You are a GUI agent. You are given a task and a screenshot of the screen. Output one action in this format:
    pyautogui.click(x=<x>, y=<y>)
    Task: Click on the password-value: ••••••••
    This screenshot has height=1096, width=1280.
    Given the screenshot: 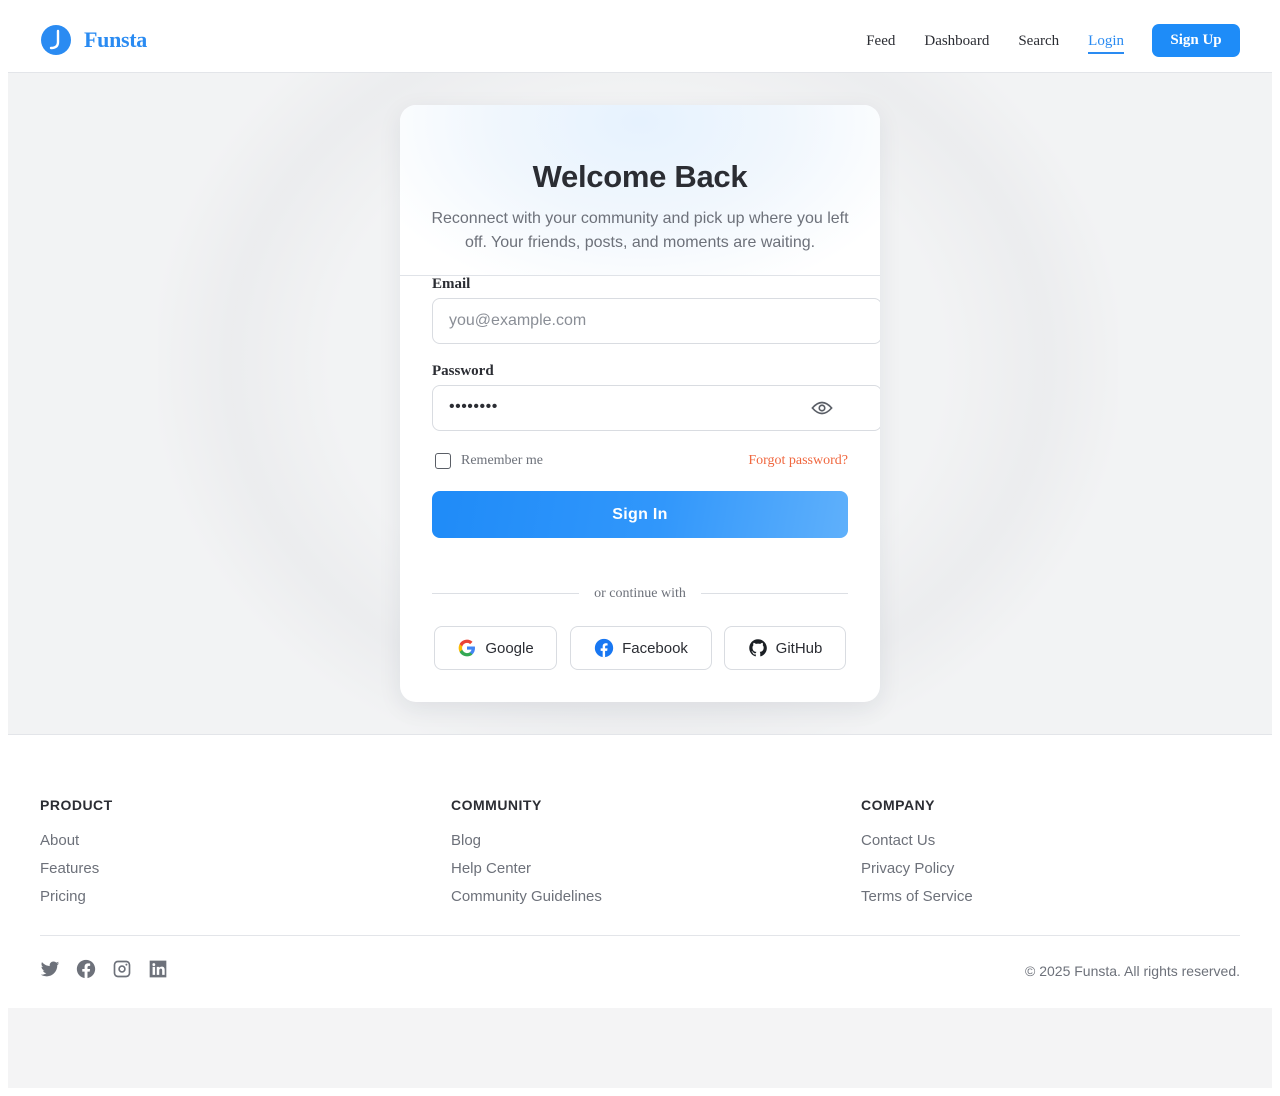 What is the action you would take?
    pyautogui.click(x=473, y=406)
    